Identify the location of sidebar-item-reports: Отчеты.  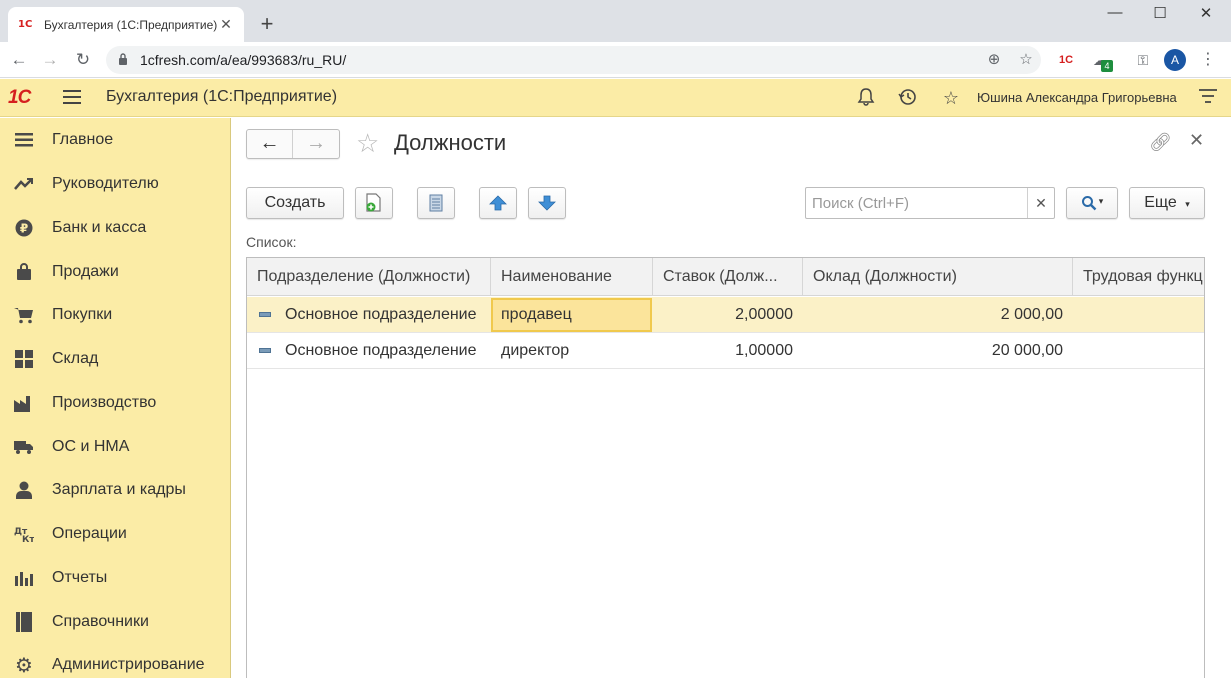
(115, 578).